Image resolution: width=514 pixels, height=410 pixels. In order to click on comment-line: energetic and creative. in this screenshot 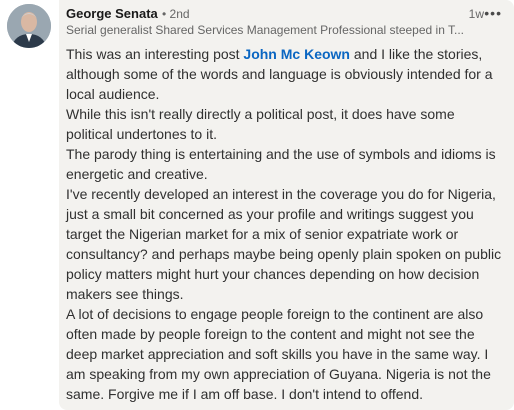, I will do `click(137, 174)`.